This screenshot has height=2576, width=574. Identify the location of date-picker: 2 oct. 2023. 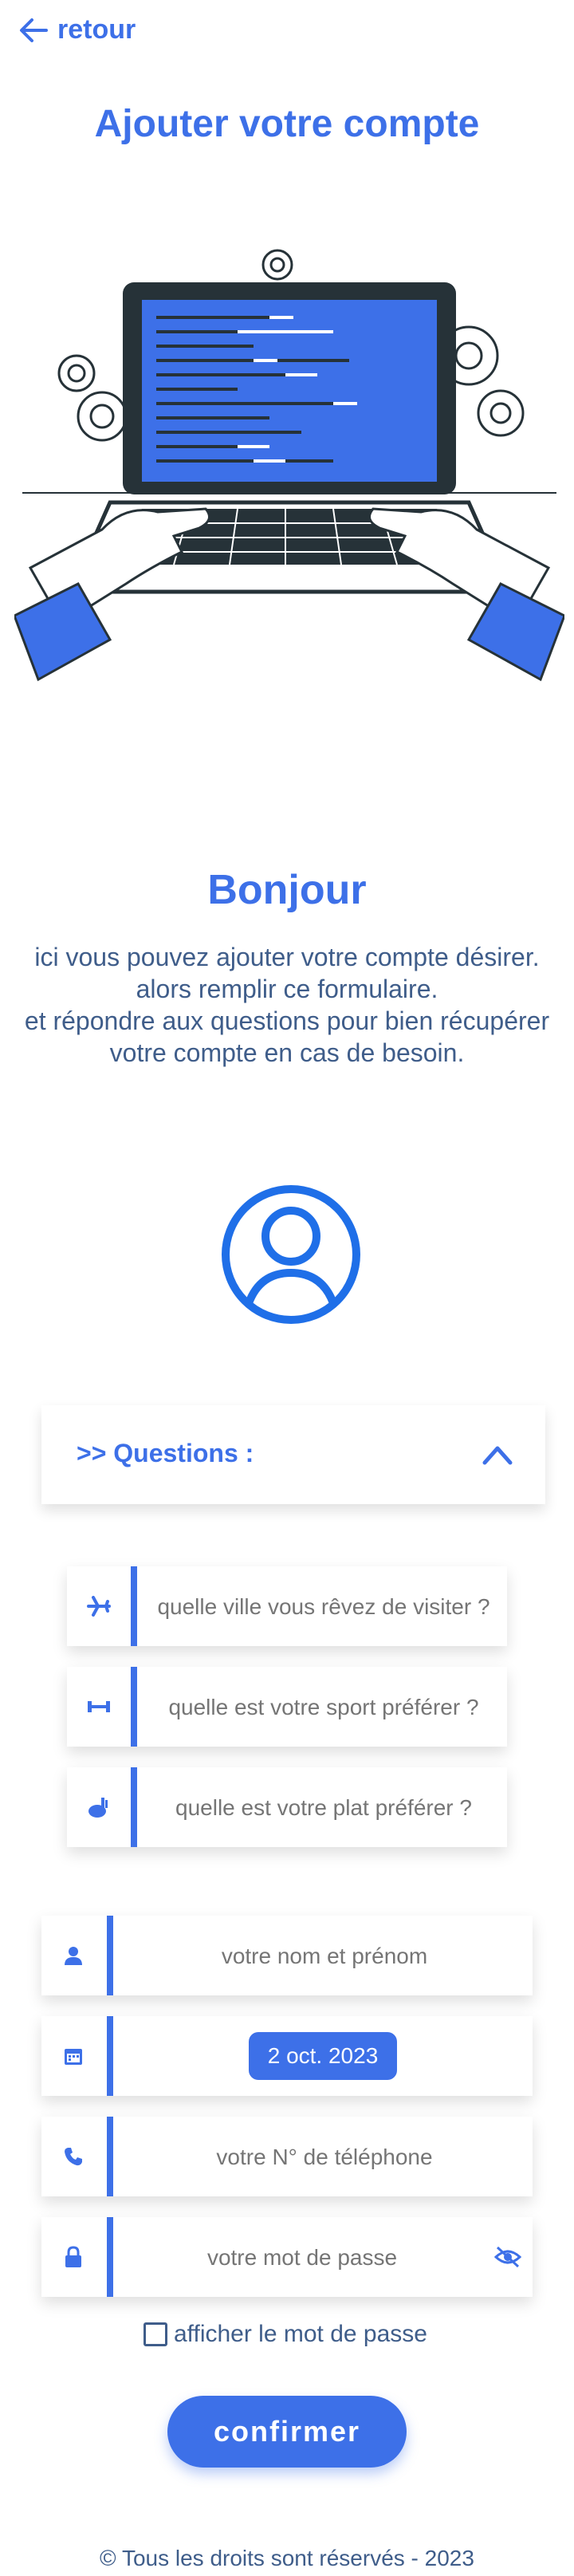
(323, 2056).